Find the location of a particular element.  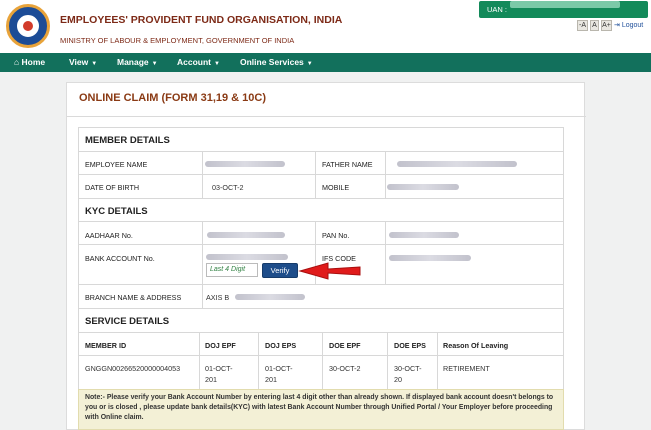

doj-epf-value-line1: 01-OCT- is located at coordinates (219, 368).